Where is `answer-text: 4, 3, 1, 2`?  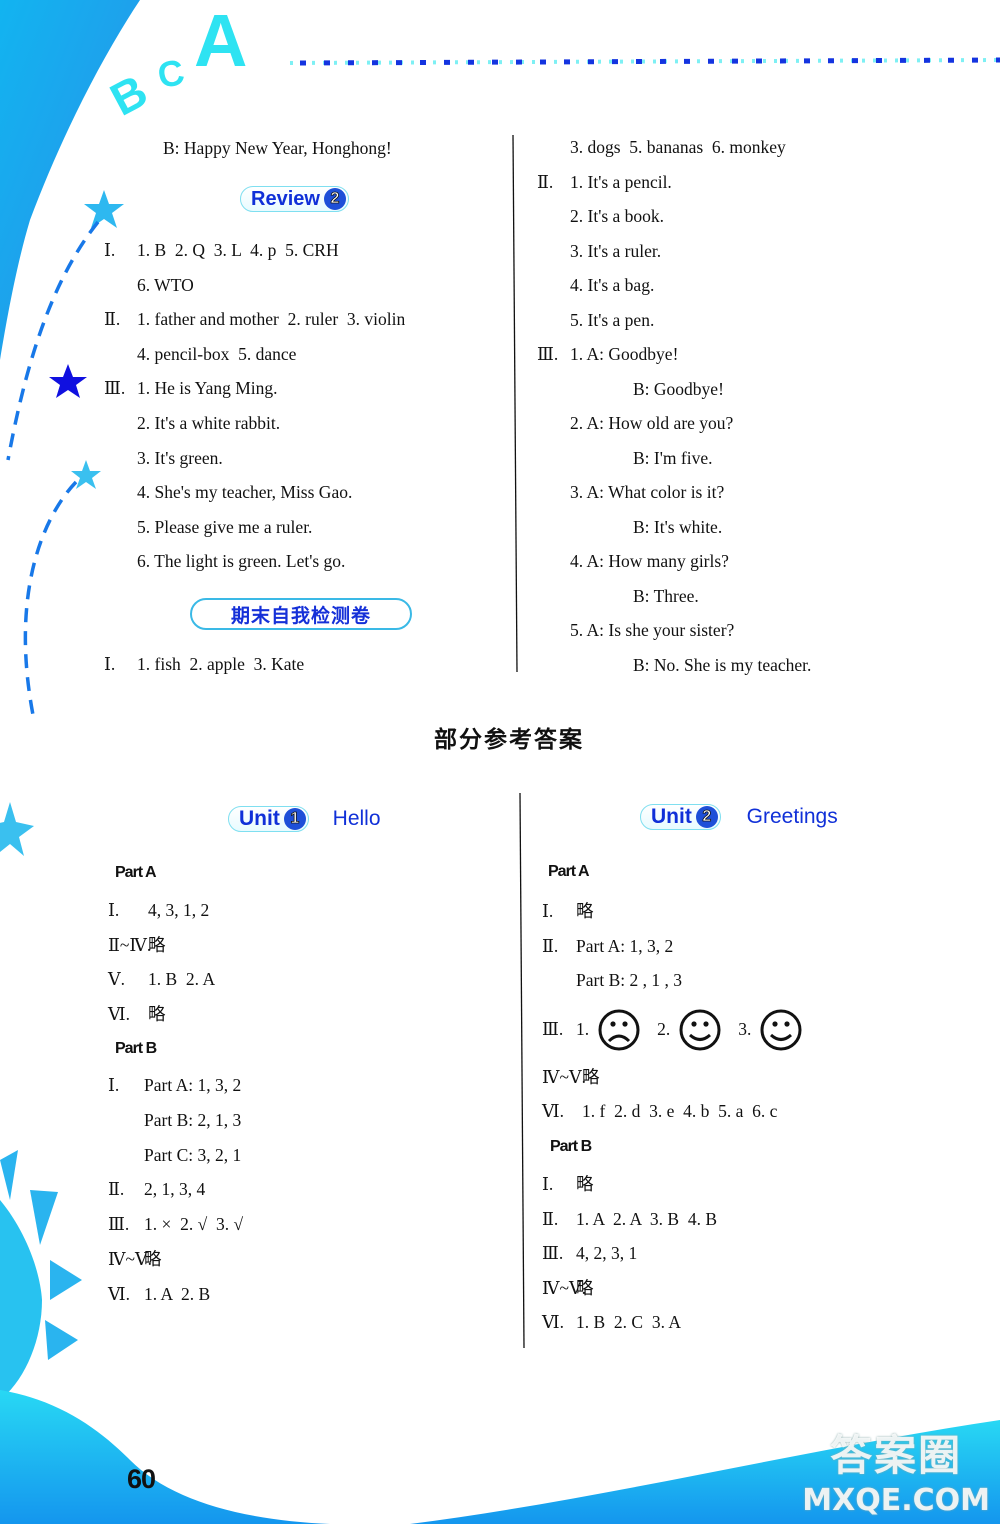 answer-text: 4, 3, 1, 2 is located at coordinates (179, 910).